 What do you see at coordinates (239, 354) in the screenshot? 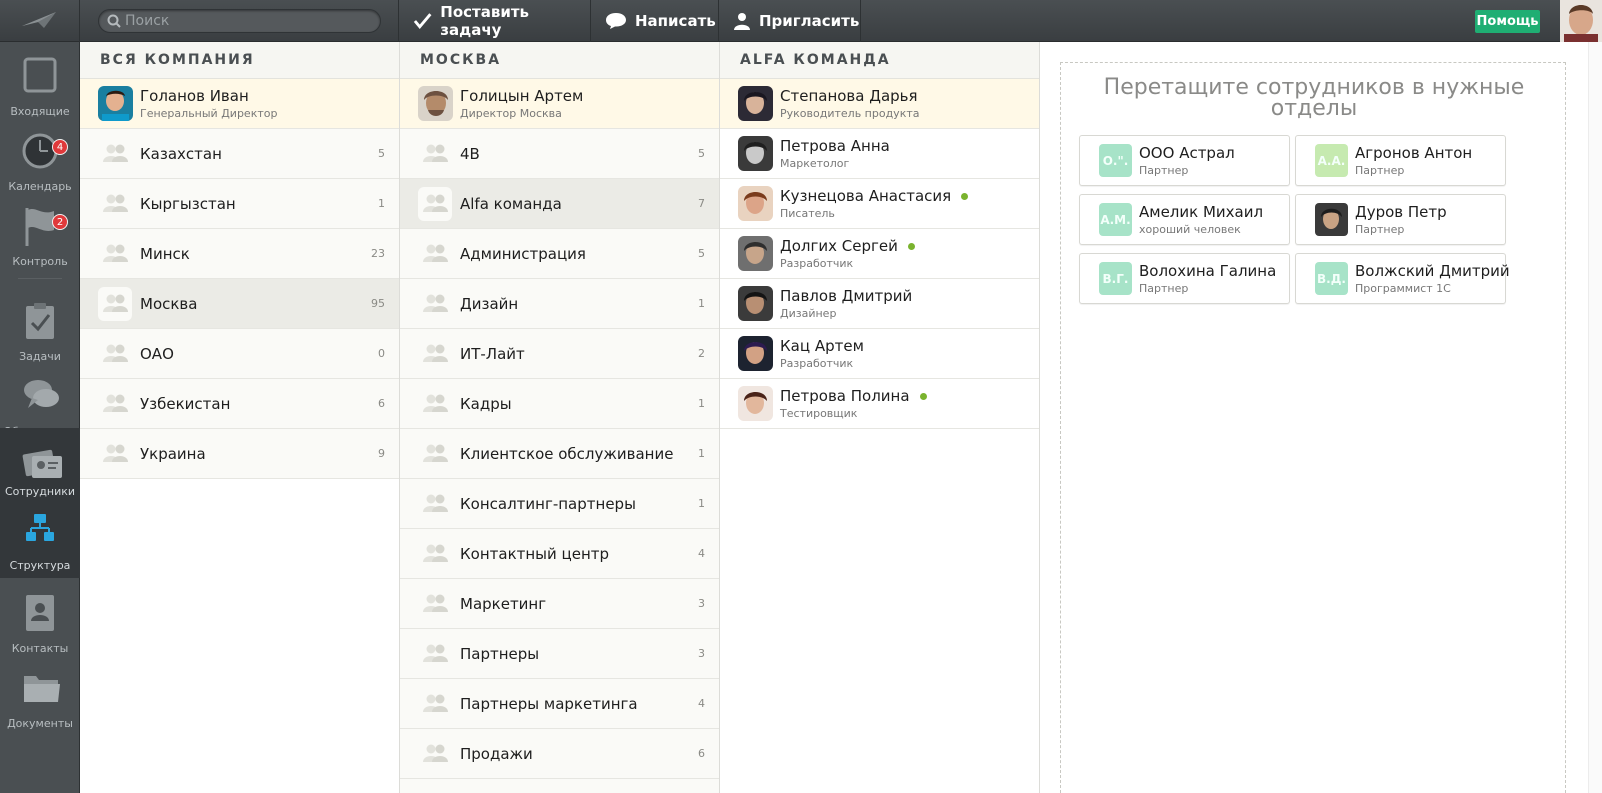
I see `group-row: ОАО 0` at bounding box center [239, 354].